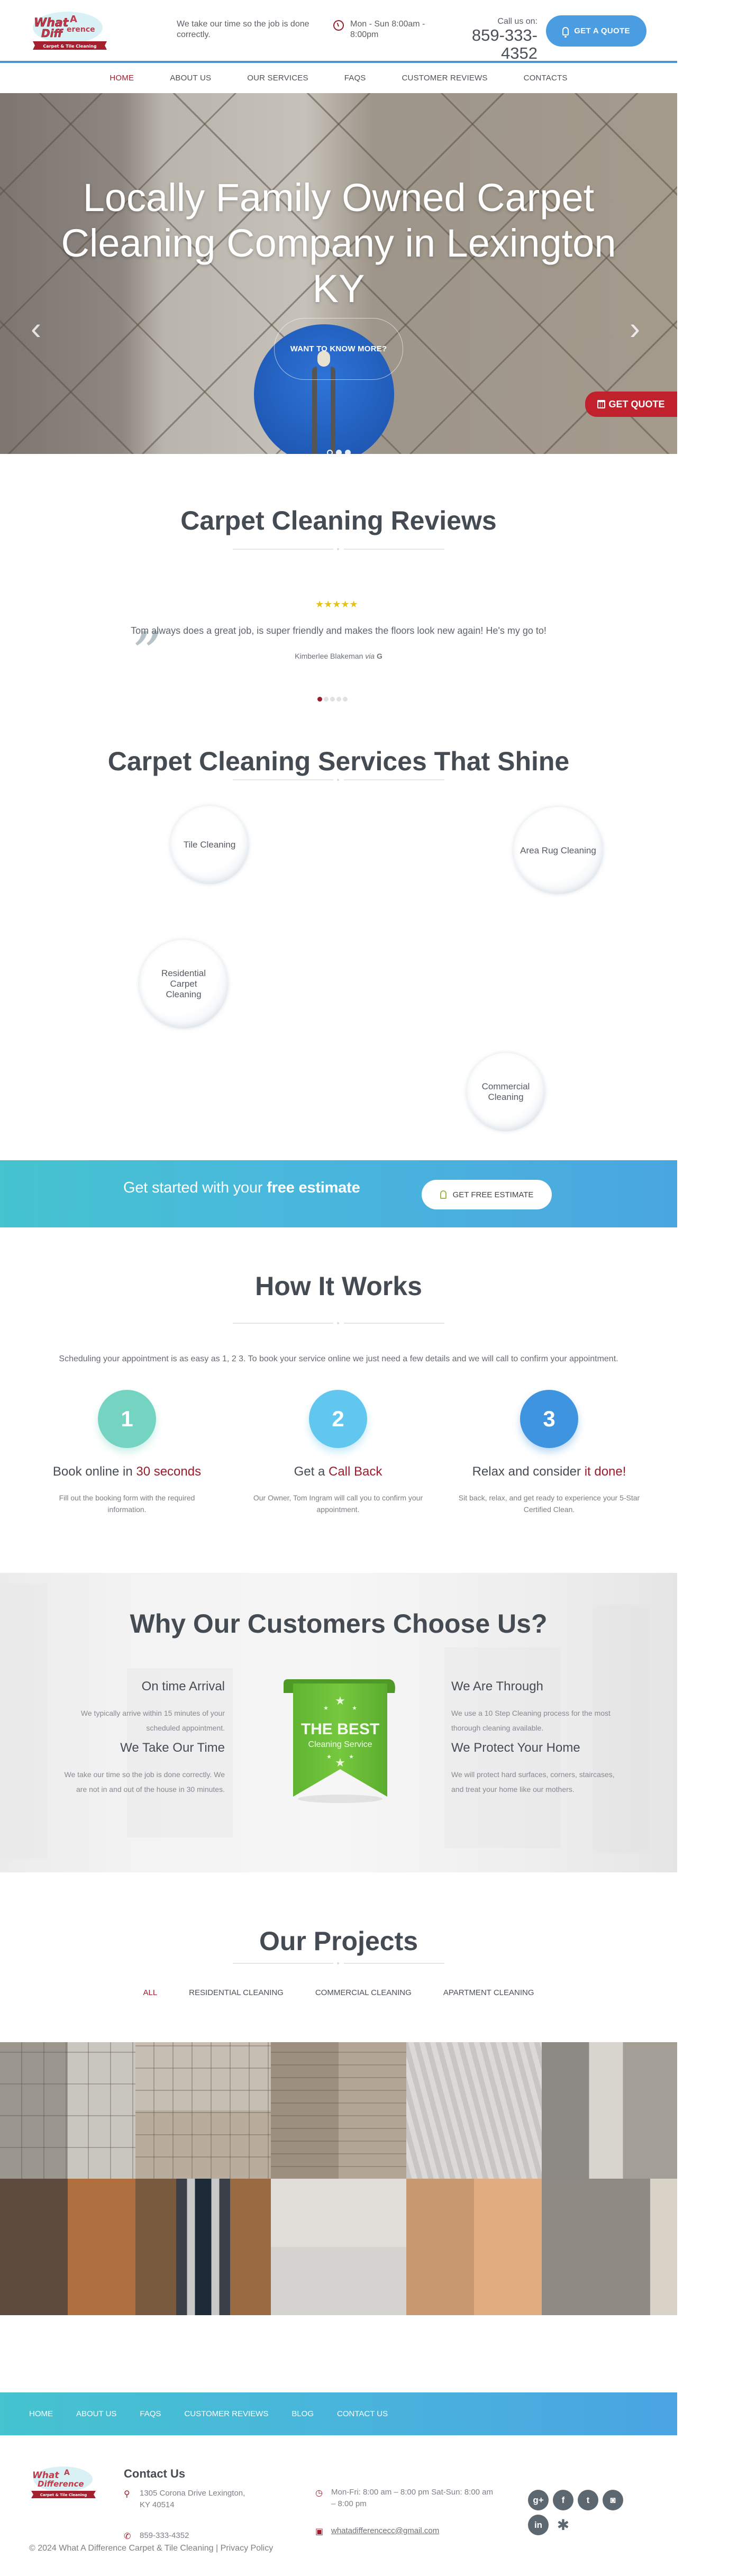  What do you see at coordinates (183, 984) in the screenshot?
I see `service-residential-carpet-cleaning: Residential Carpet Cleaning` at bounding box center [183, 984].